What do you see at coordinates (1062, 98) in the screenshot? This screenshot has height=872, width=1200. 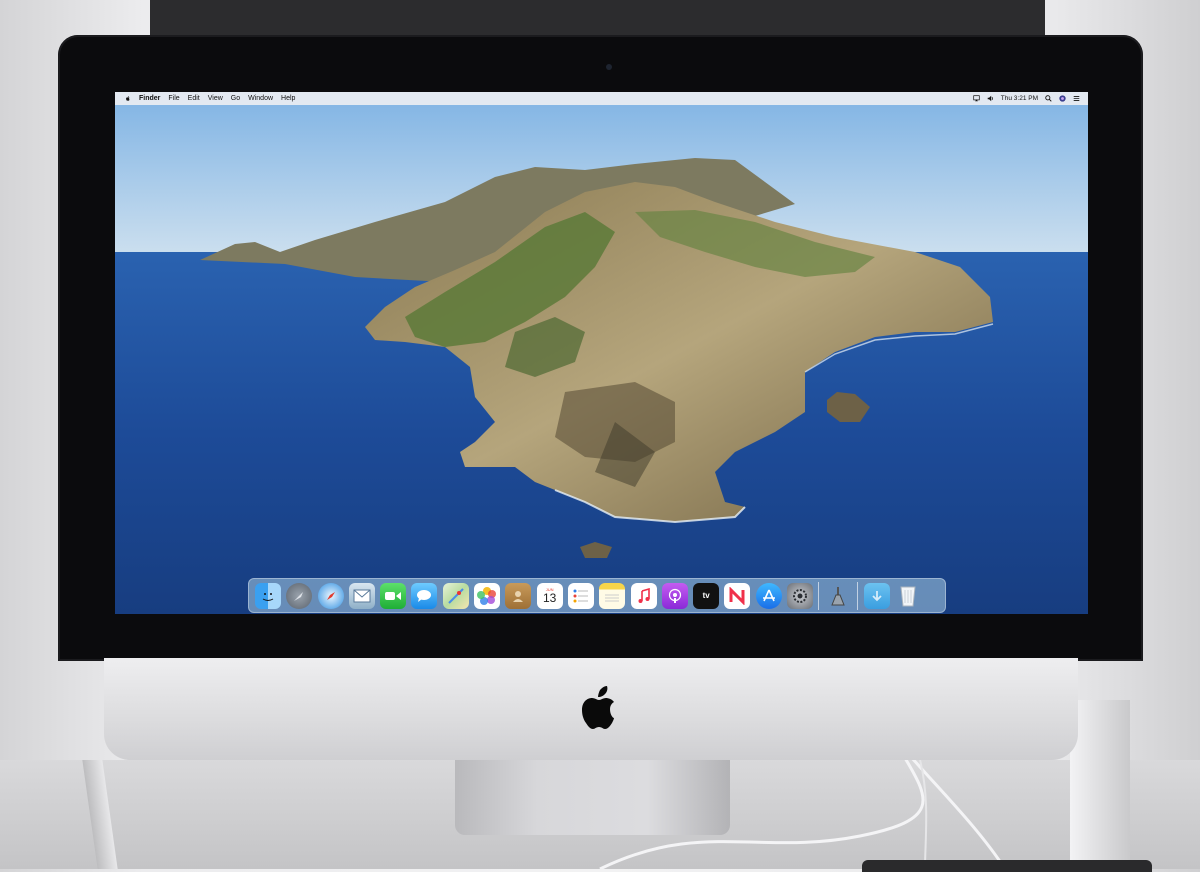 I see `siri-icon` at bounding box center [1062, 98].